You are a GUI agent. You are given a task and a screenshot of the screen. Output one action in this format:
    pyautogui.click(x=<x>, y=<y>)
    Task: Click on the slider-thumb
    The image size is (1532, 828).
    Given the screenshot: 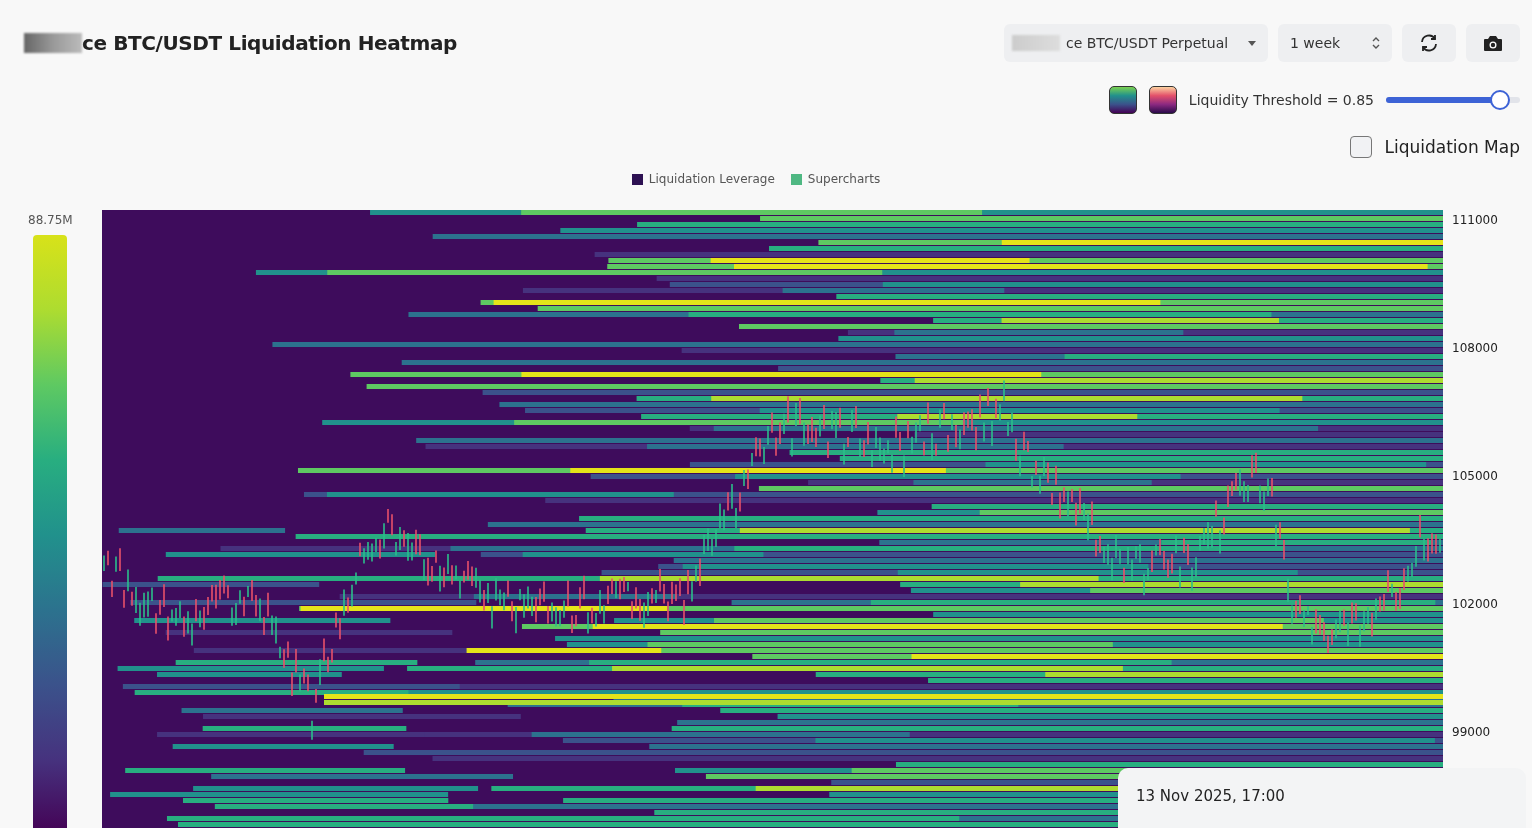 What is the action you would take?
    pyautogui.click(x=1499, y=100)
    